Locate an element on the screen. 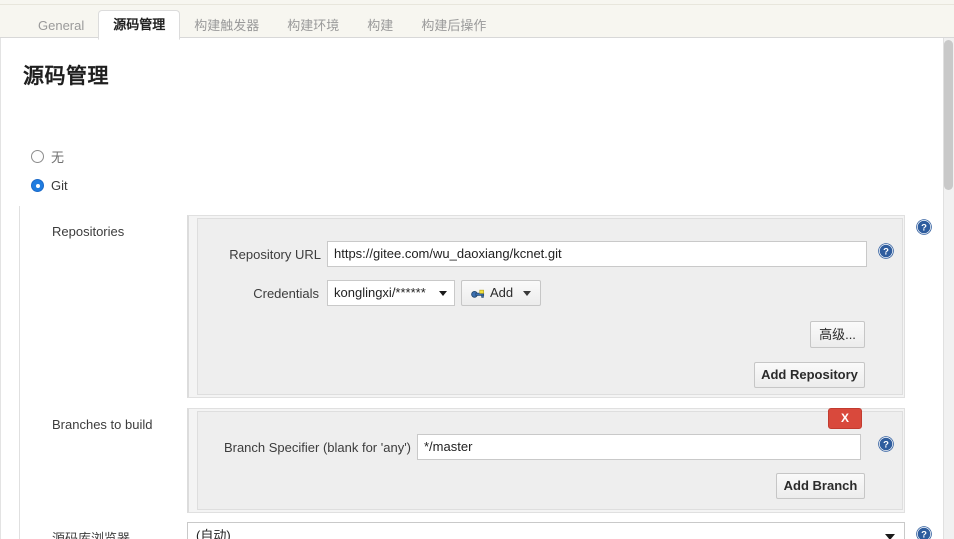 The width and height of the screenshot is (954, 539). help-icon-branch-specifier: ? is located at coordinates (886, 444).